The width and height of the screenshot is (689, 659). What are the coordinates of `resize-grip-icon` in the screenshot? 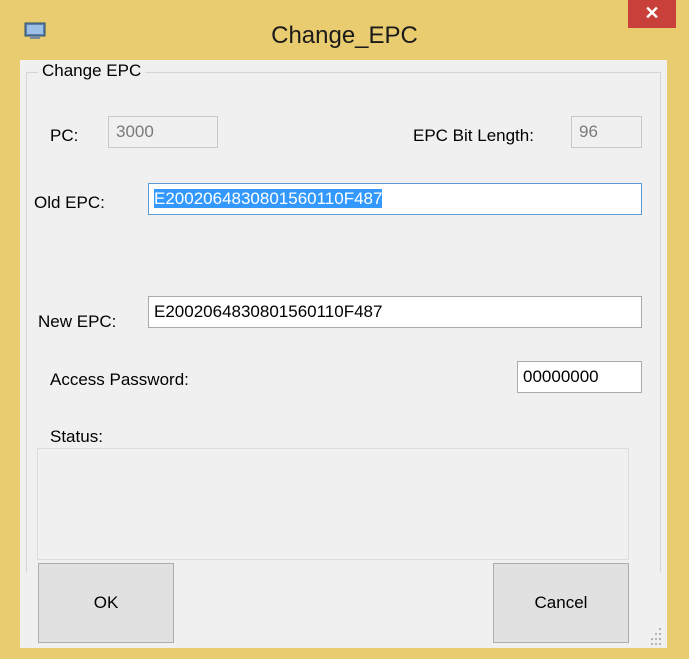 It's located at (656, 636).